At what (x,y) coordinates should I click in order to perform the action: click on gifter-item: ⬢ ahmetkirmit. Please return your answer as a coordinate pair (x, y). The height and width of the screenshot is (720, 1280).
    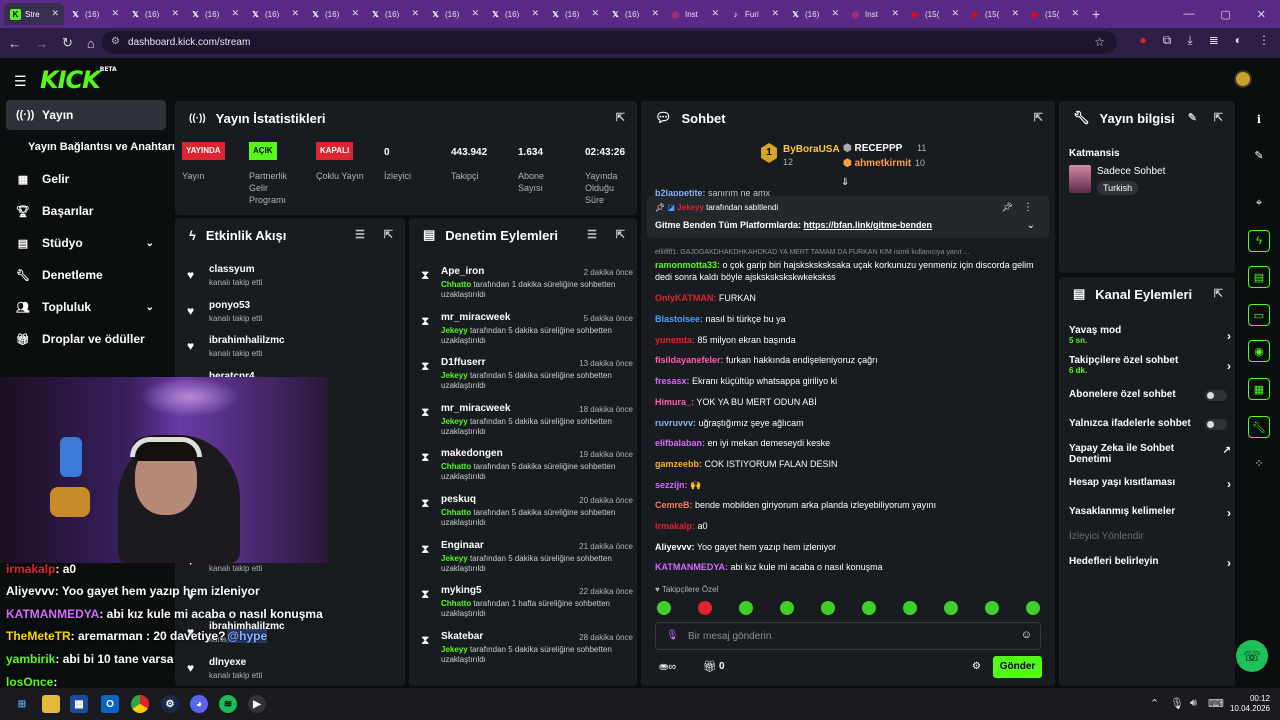
    Looking at the image, I should click on (877, 163).